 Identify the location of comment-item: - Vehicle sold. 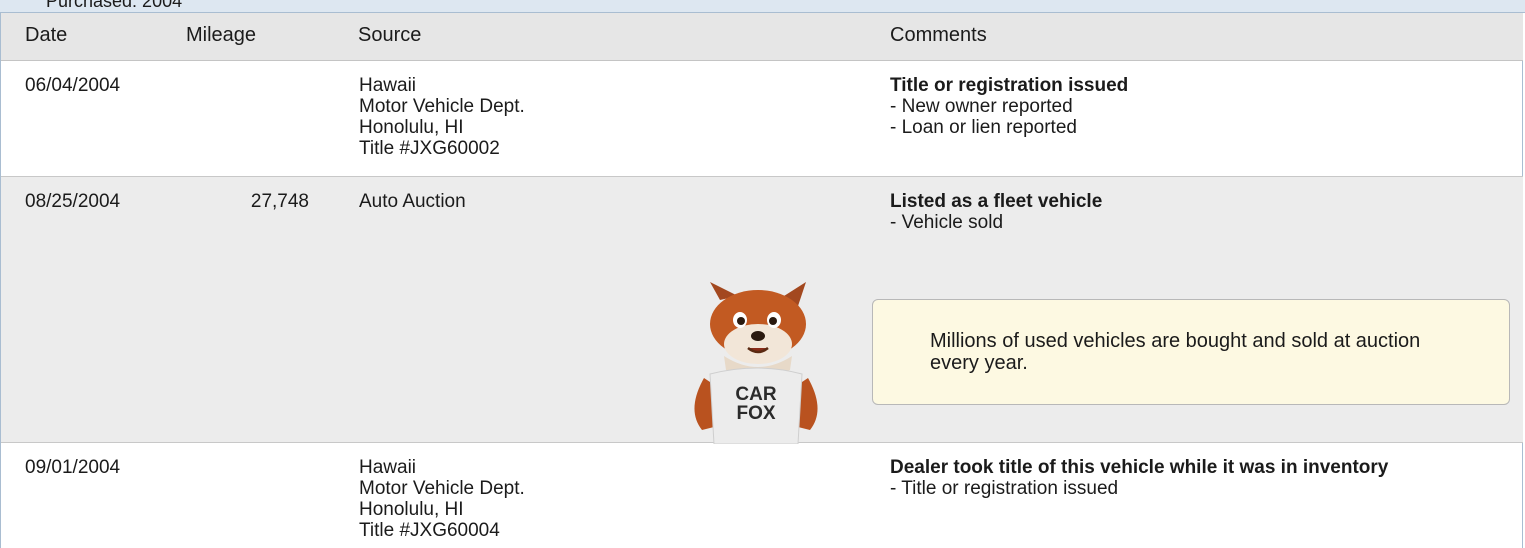
(947, 222).